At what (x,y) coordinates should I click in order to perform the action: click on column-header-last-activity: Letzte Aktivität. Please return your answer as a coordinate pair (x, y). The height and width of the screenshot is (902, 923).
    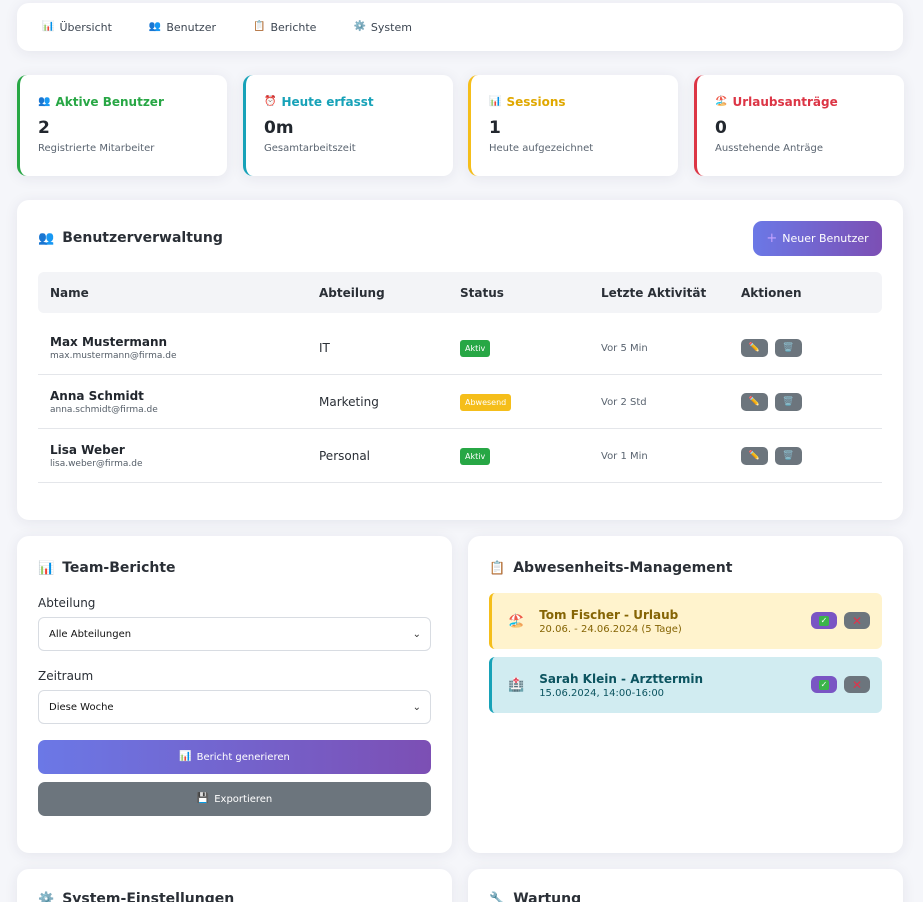
    Looking at the image, I should click on (654, 292).